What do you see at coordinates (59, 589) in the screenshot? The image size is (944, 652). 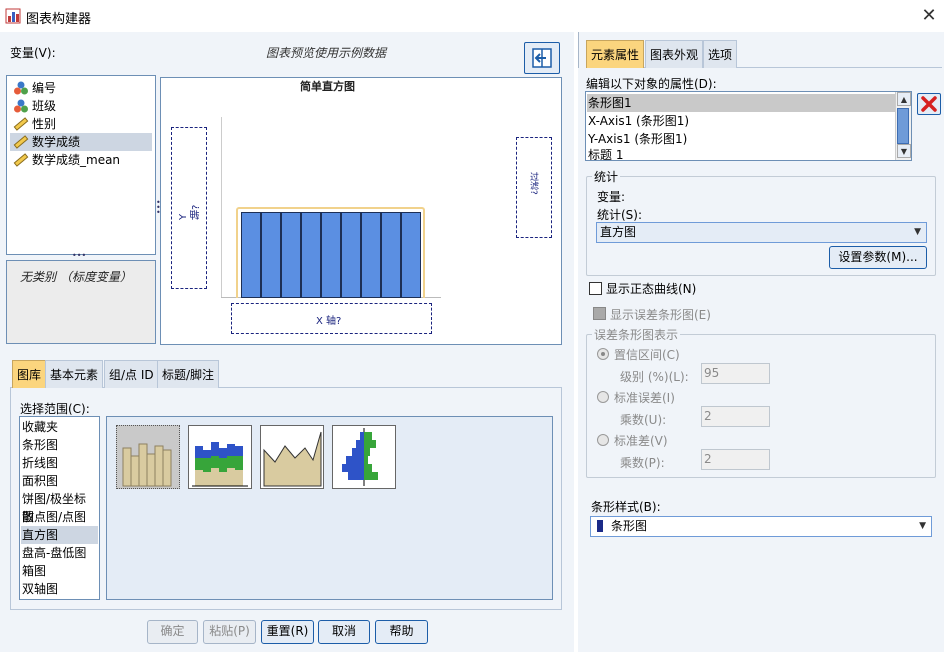 I see `chart-type-item: 双轴图` at bounding box center [59, 589].